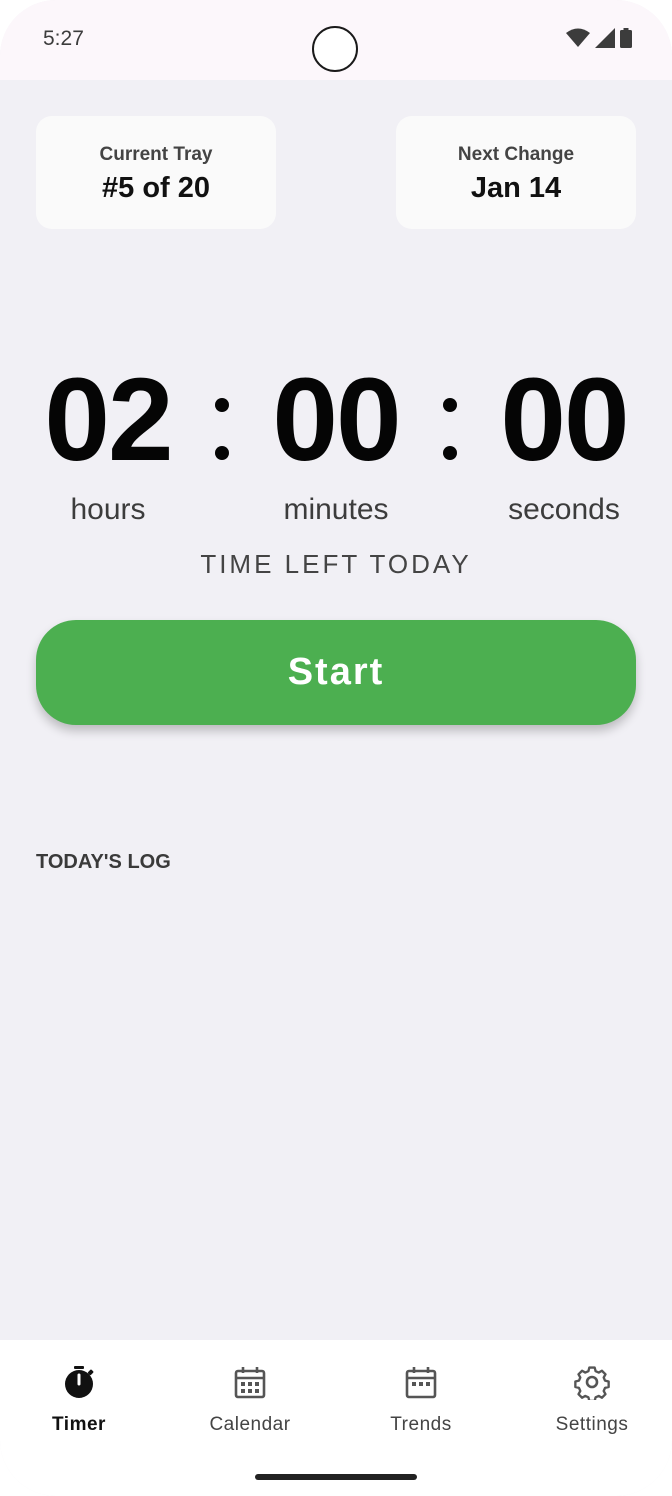 The height and width of the screenshot is (1496, 672). I want to click on next-change-label: Next Change, so click(516, 154).